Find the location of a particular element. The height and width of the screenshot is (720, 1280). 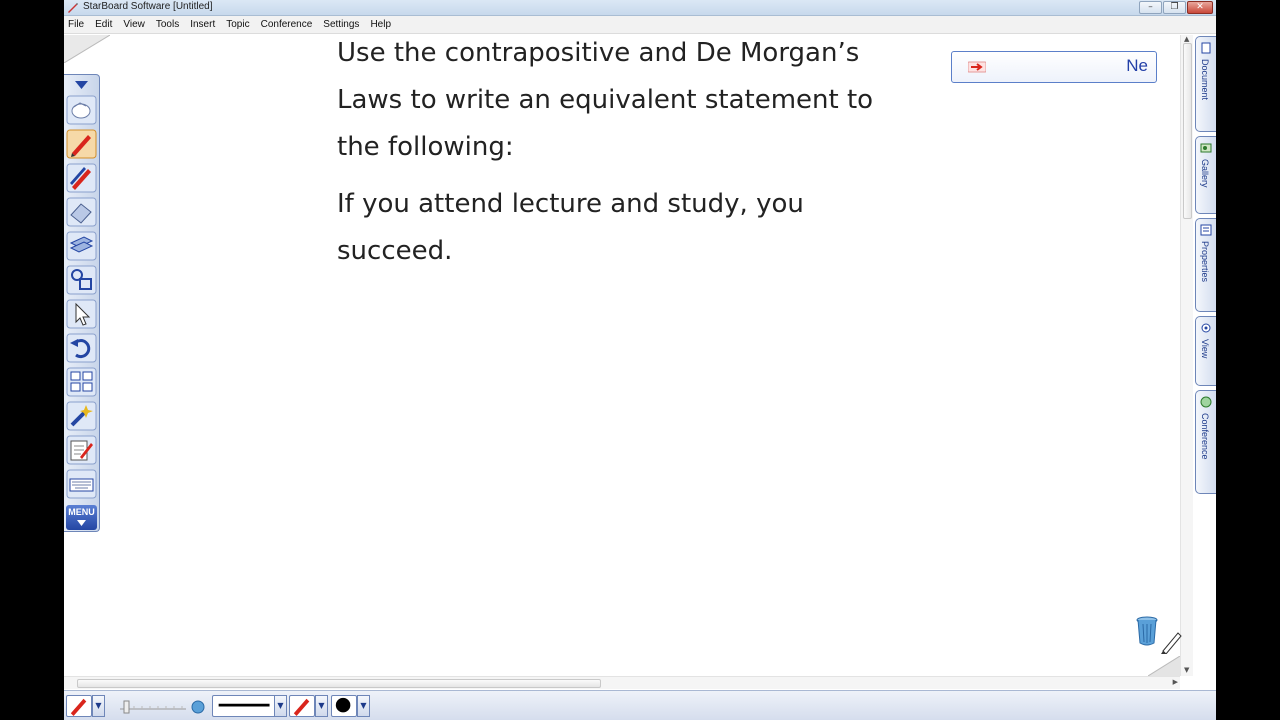

line-width-preview-icon is located at coordinates (244, 705).